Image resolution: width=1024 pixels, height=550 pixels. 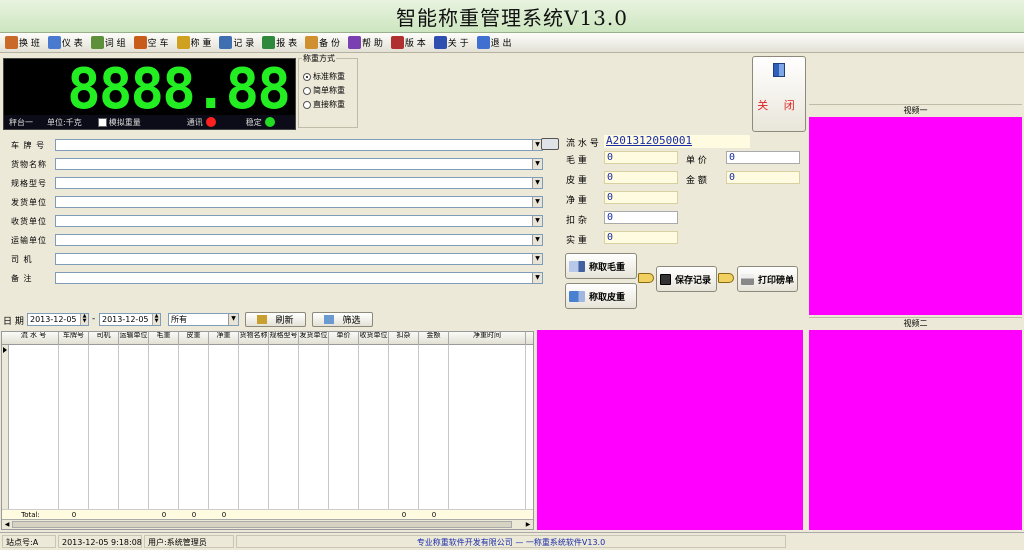 I want to click on date-from-input: 2013-12-05 ▲ ▼, so click(x=58, y=319).